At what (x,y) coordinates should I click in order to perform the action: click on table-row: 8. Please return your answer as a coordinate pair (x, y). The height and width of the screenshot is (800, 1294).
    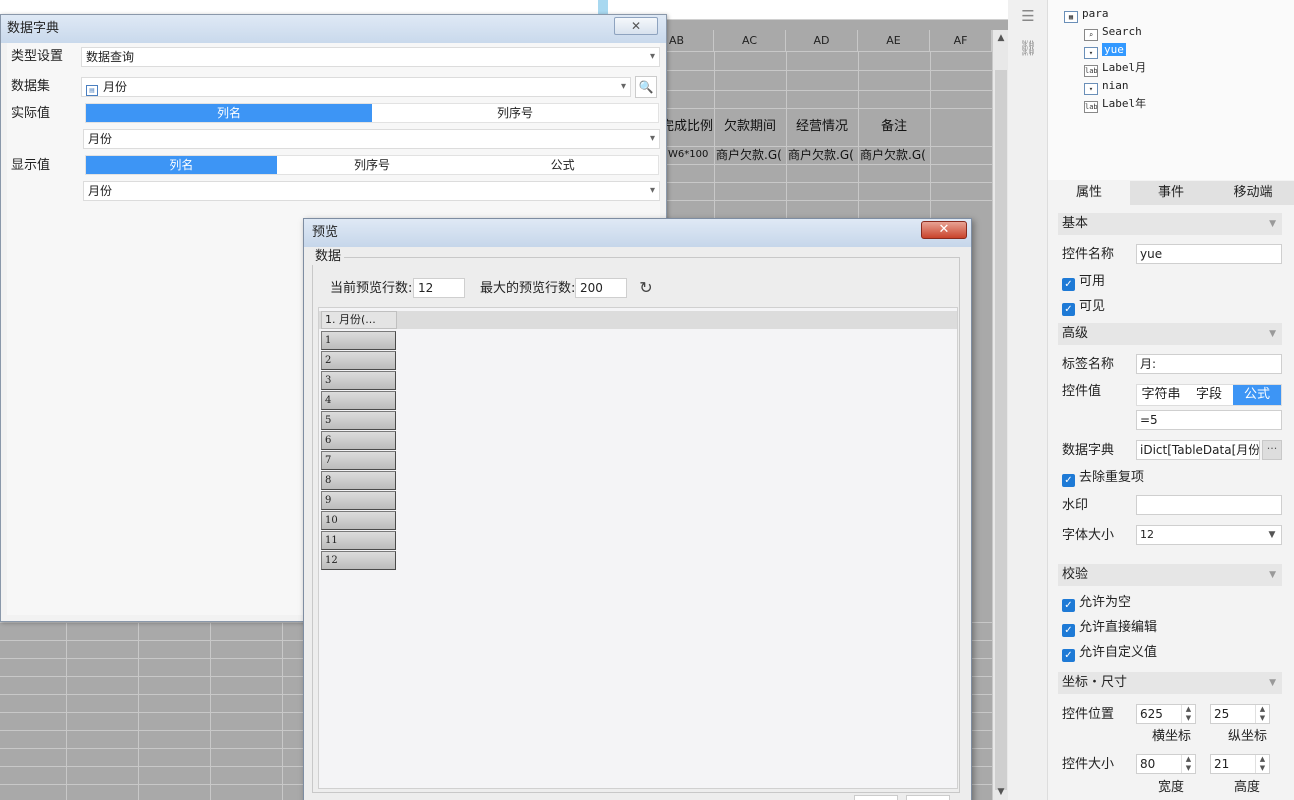
    Looking at the image, I should click on (358, 480).